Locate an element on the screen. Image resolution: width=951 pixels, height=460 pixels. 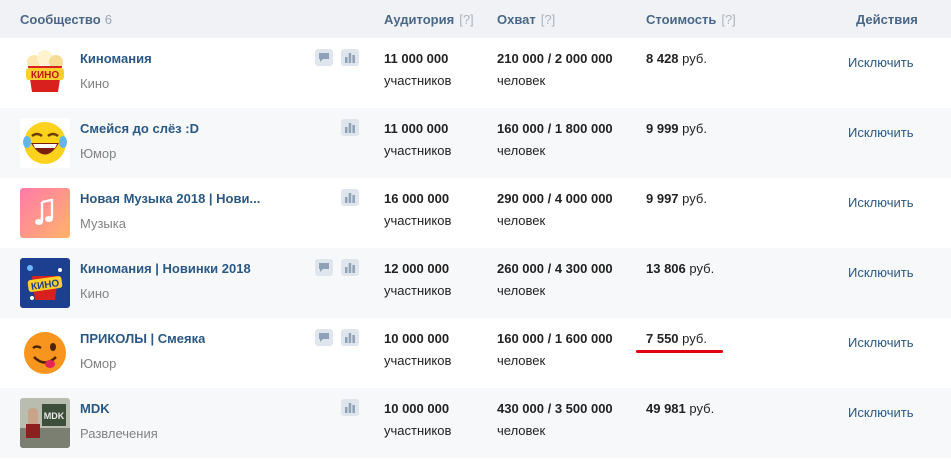
laughing-emoji-icon is located at coordinates (45, 143).